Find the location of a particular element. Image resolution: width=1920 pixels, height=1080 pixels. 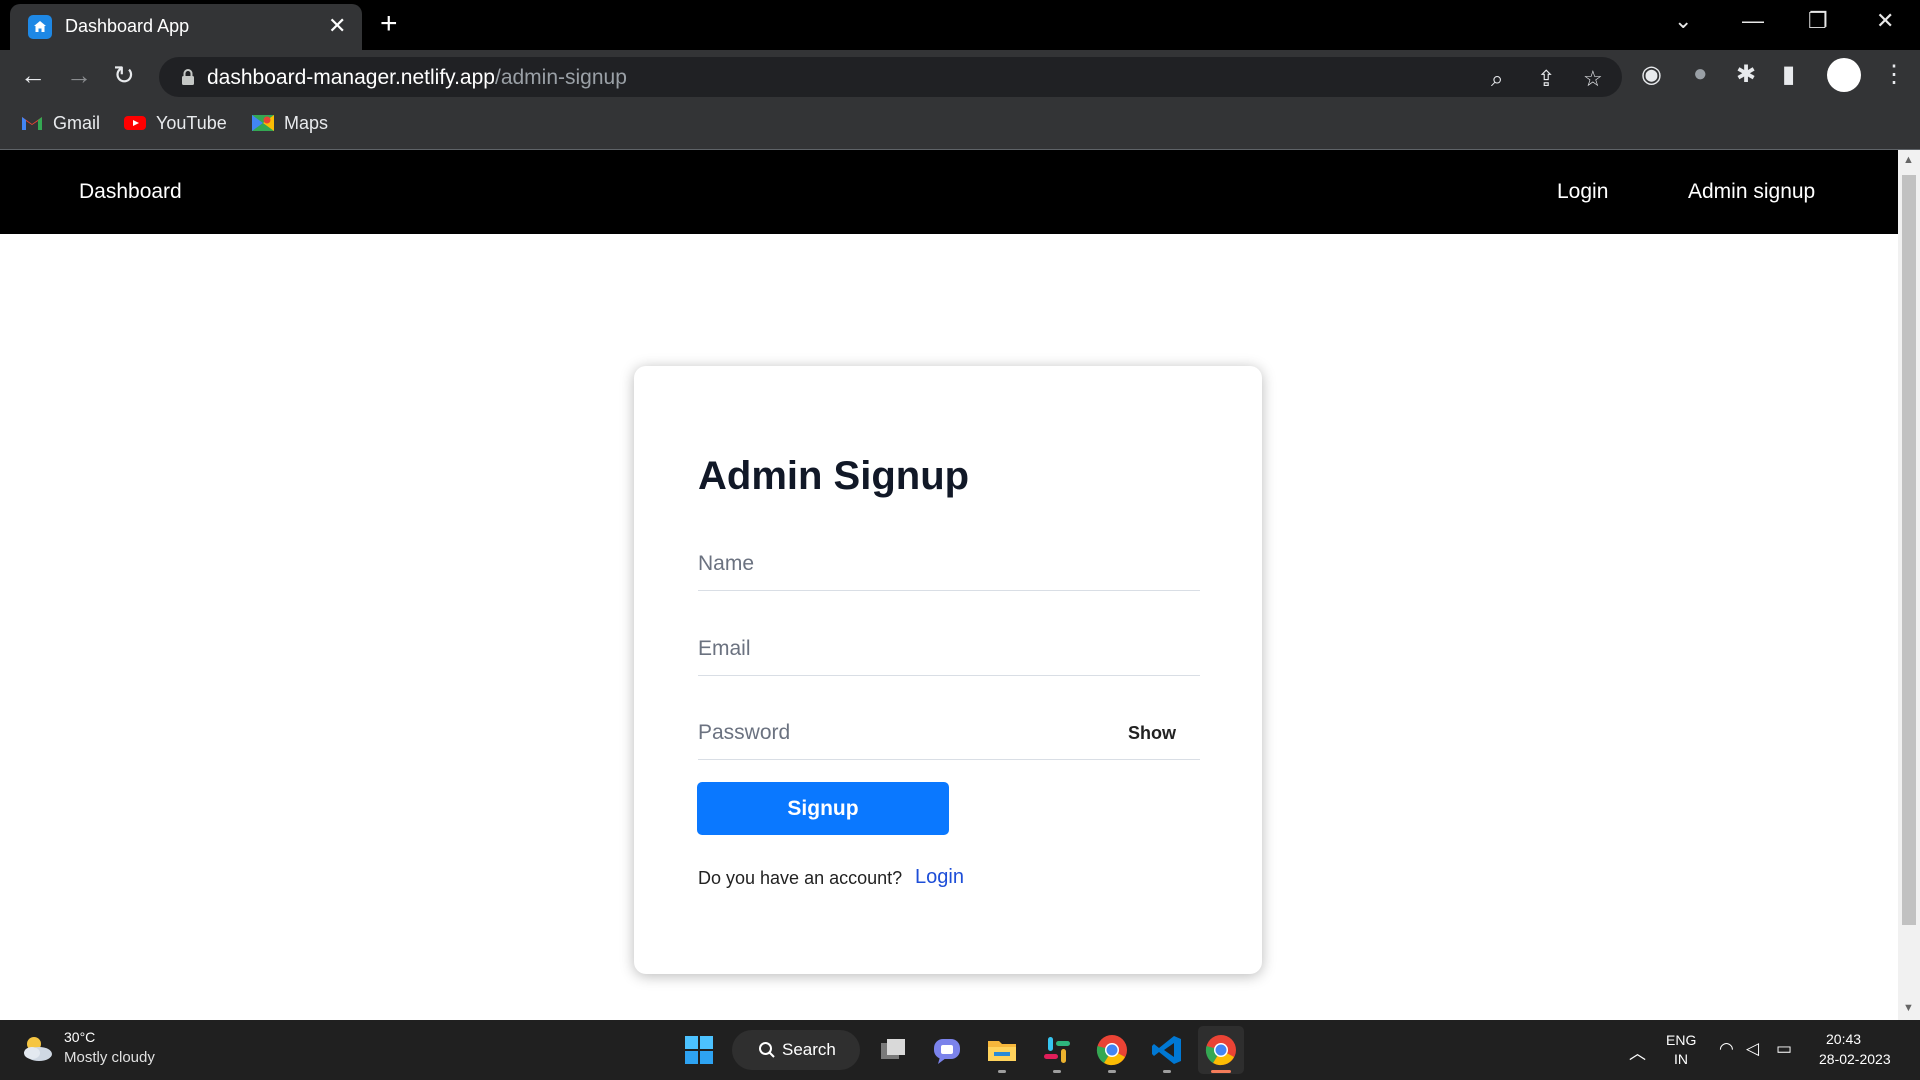

weather-description: Mostly cloudy is located at coordinates (109, 1057).